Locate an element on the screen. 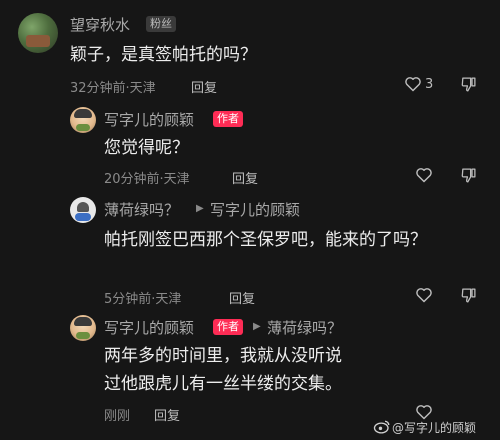  comment-username: 望穿秋水 is located at coordinates (100, 24).